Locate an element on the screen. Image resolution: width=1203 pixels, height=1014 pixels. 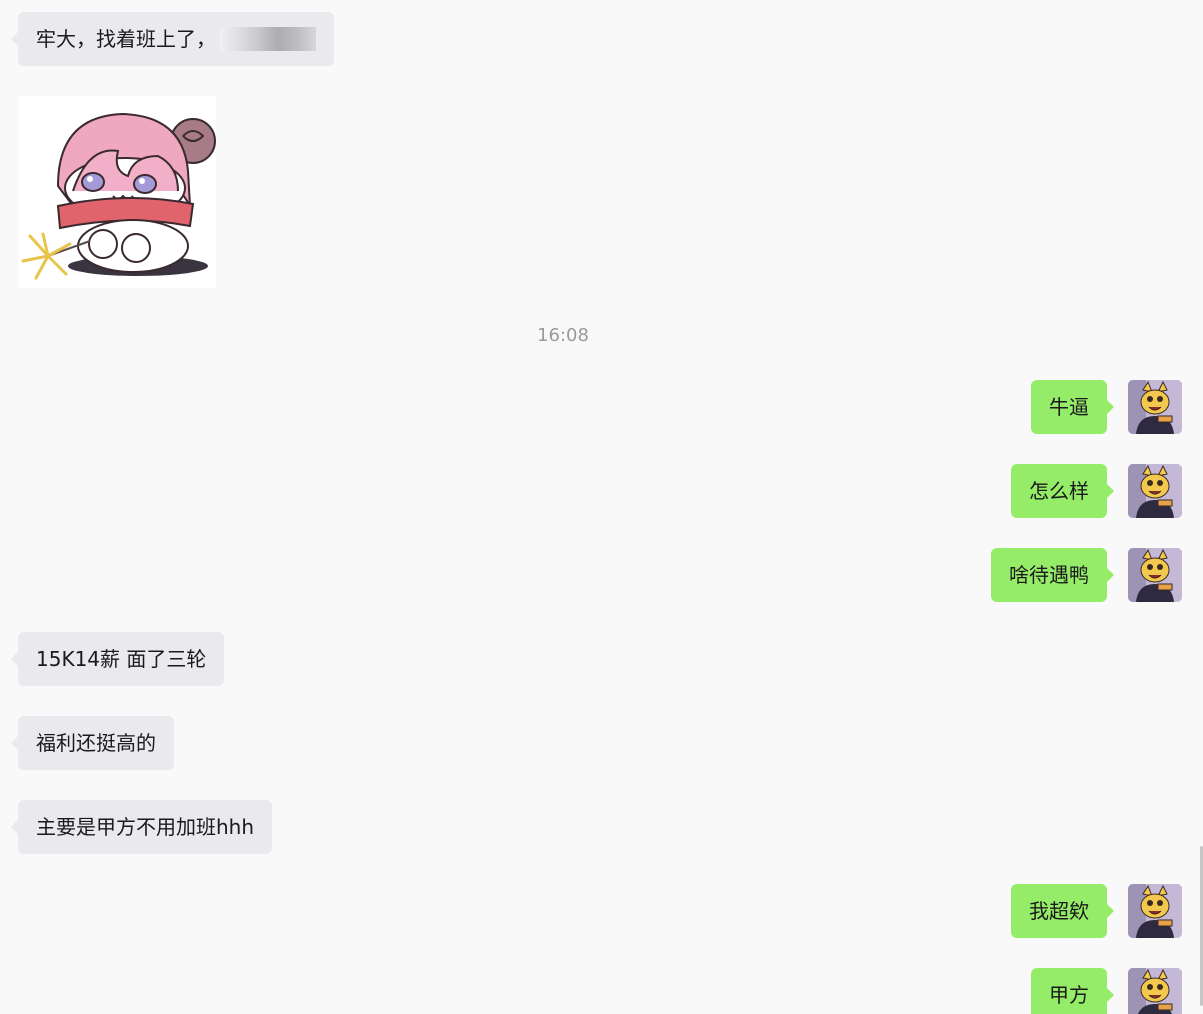
incoming-message-bubble: 福利还挺高的 is located at coordinates (92, 743).